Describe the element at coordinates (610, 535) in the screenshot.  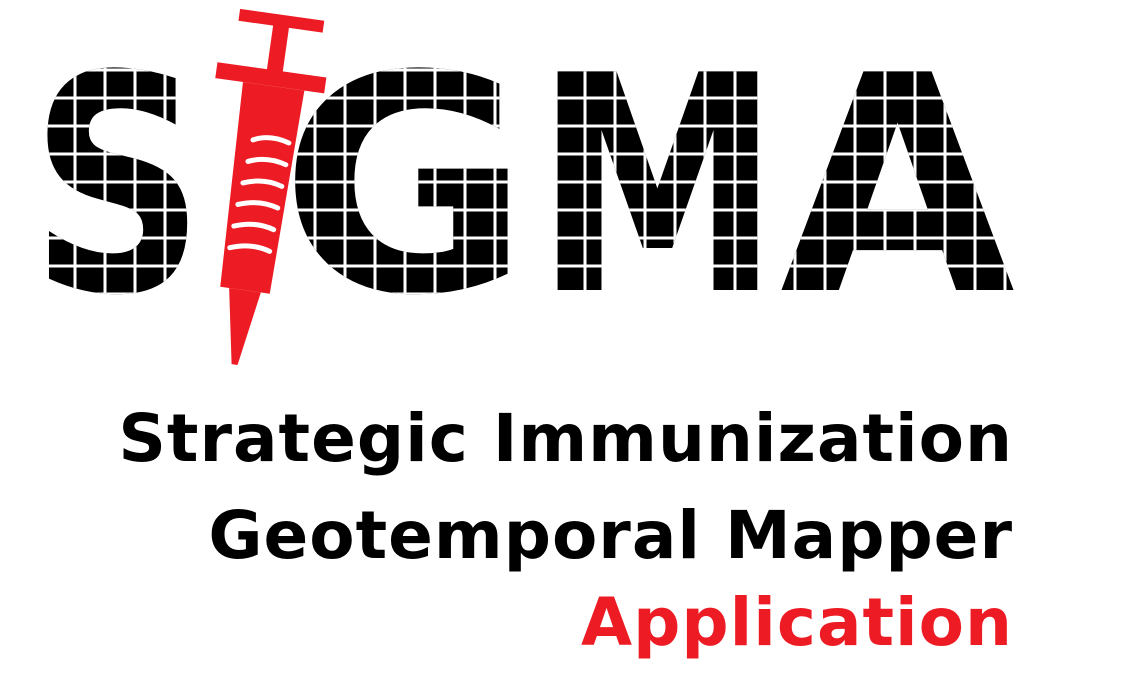
I see `tagline-line-2: Geotemporal Mapper` at that location.